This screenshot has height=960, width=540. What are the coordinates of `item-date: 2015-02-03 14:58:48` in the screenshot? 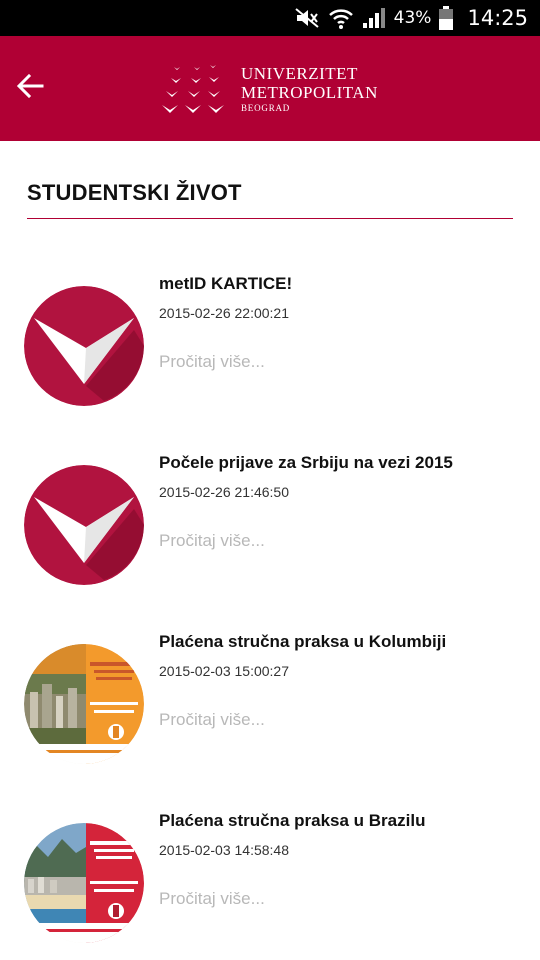 It's located at (224, 850).